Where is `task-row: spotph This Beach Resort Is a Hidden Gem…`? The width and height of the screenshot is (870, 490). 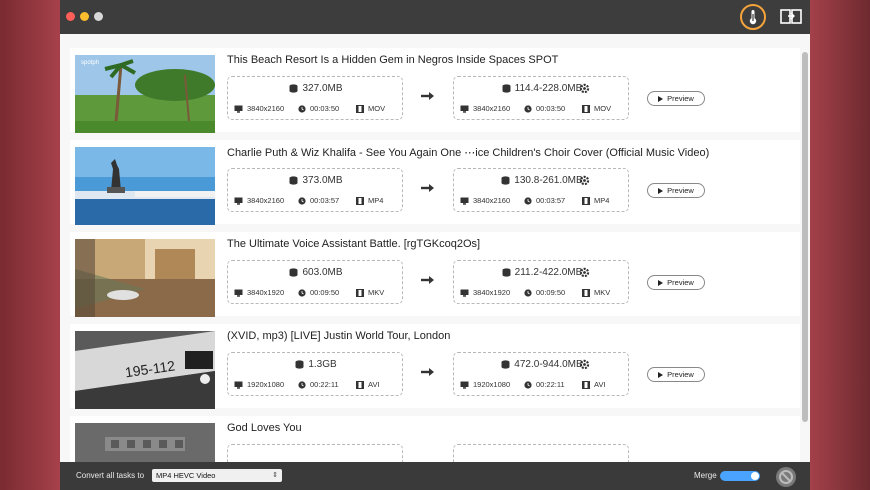
task-row: spotph This Beach Resort Is a Hidden Gem… is located at coordinates (435, 90).